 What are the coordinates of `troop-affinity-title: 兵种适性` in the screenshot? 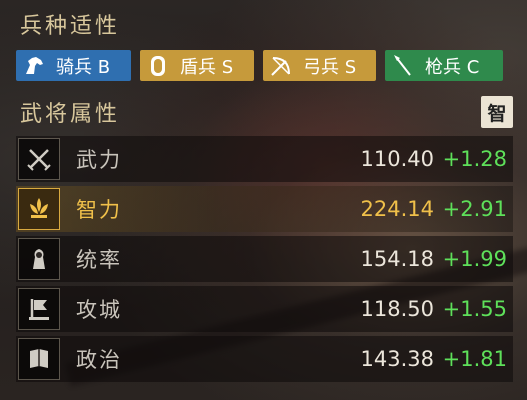 It's located at (70, 26).